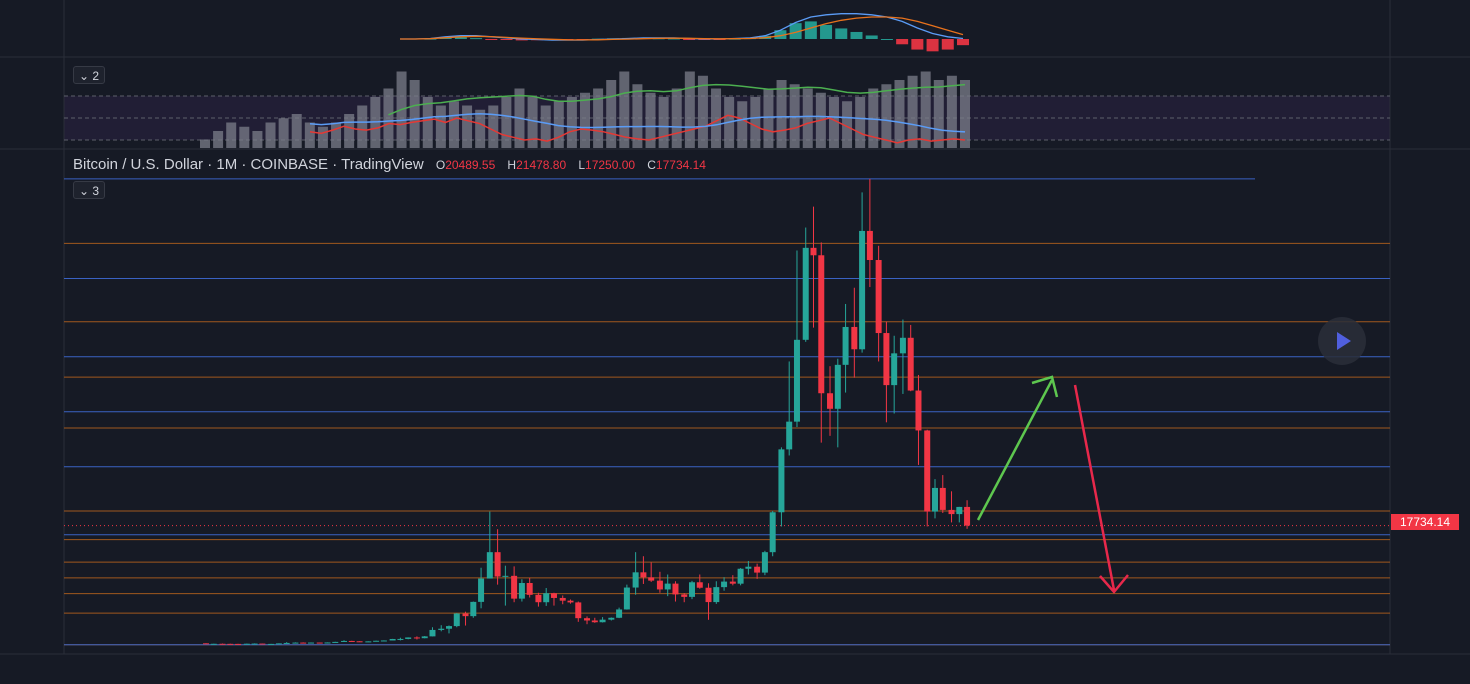  I want to click on low-label: L, so click(582, 165).